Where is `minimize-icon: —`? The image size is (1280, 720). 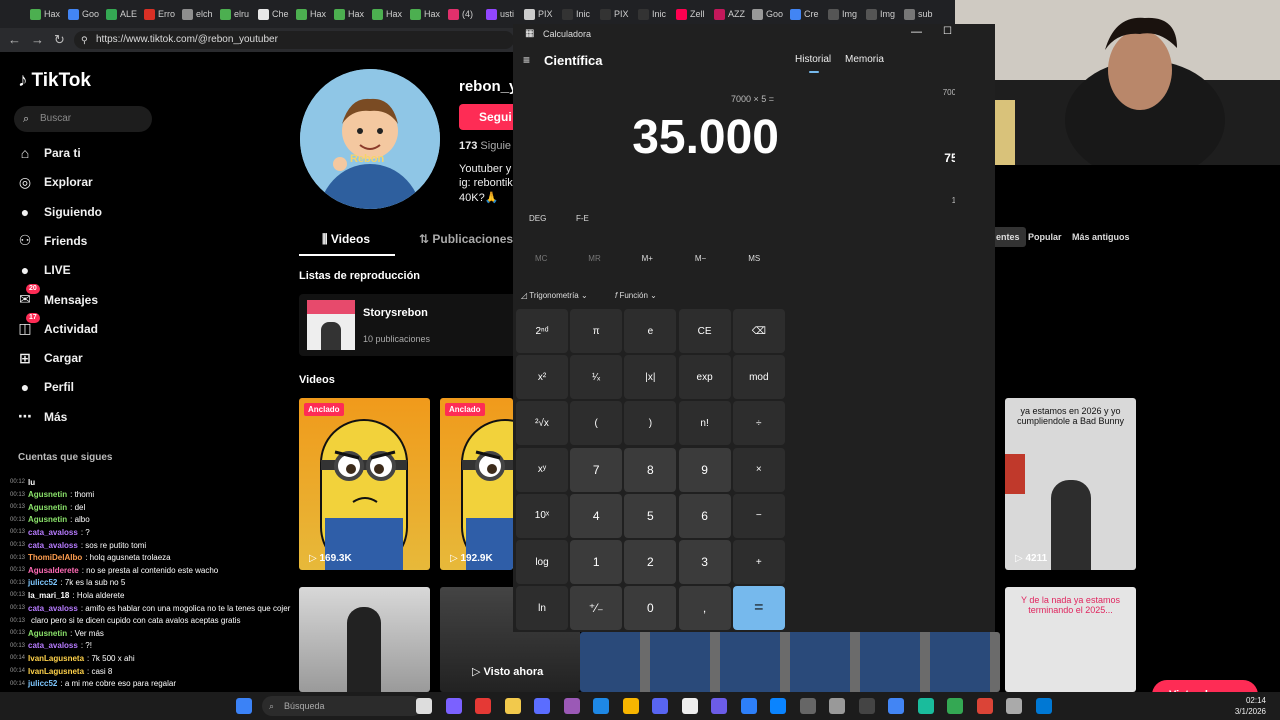 minimize-icon: — is located at coordinates (916, 32).